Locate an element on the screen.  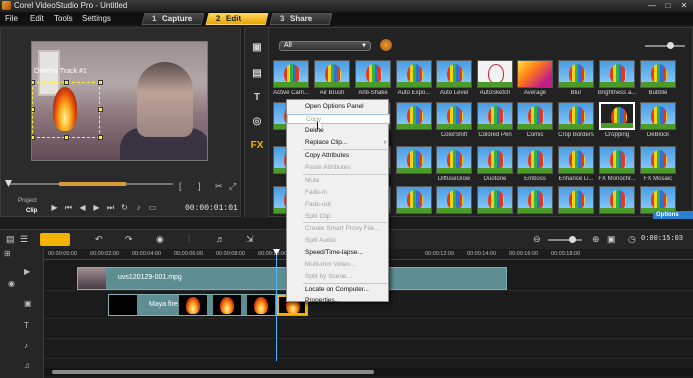
project-duration: 0:00:15:03 is located at coordinates (662, 239).